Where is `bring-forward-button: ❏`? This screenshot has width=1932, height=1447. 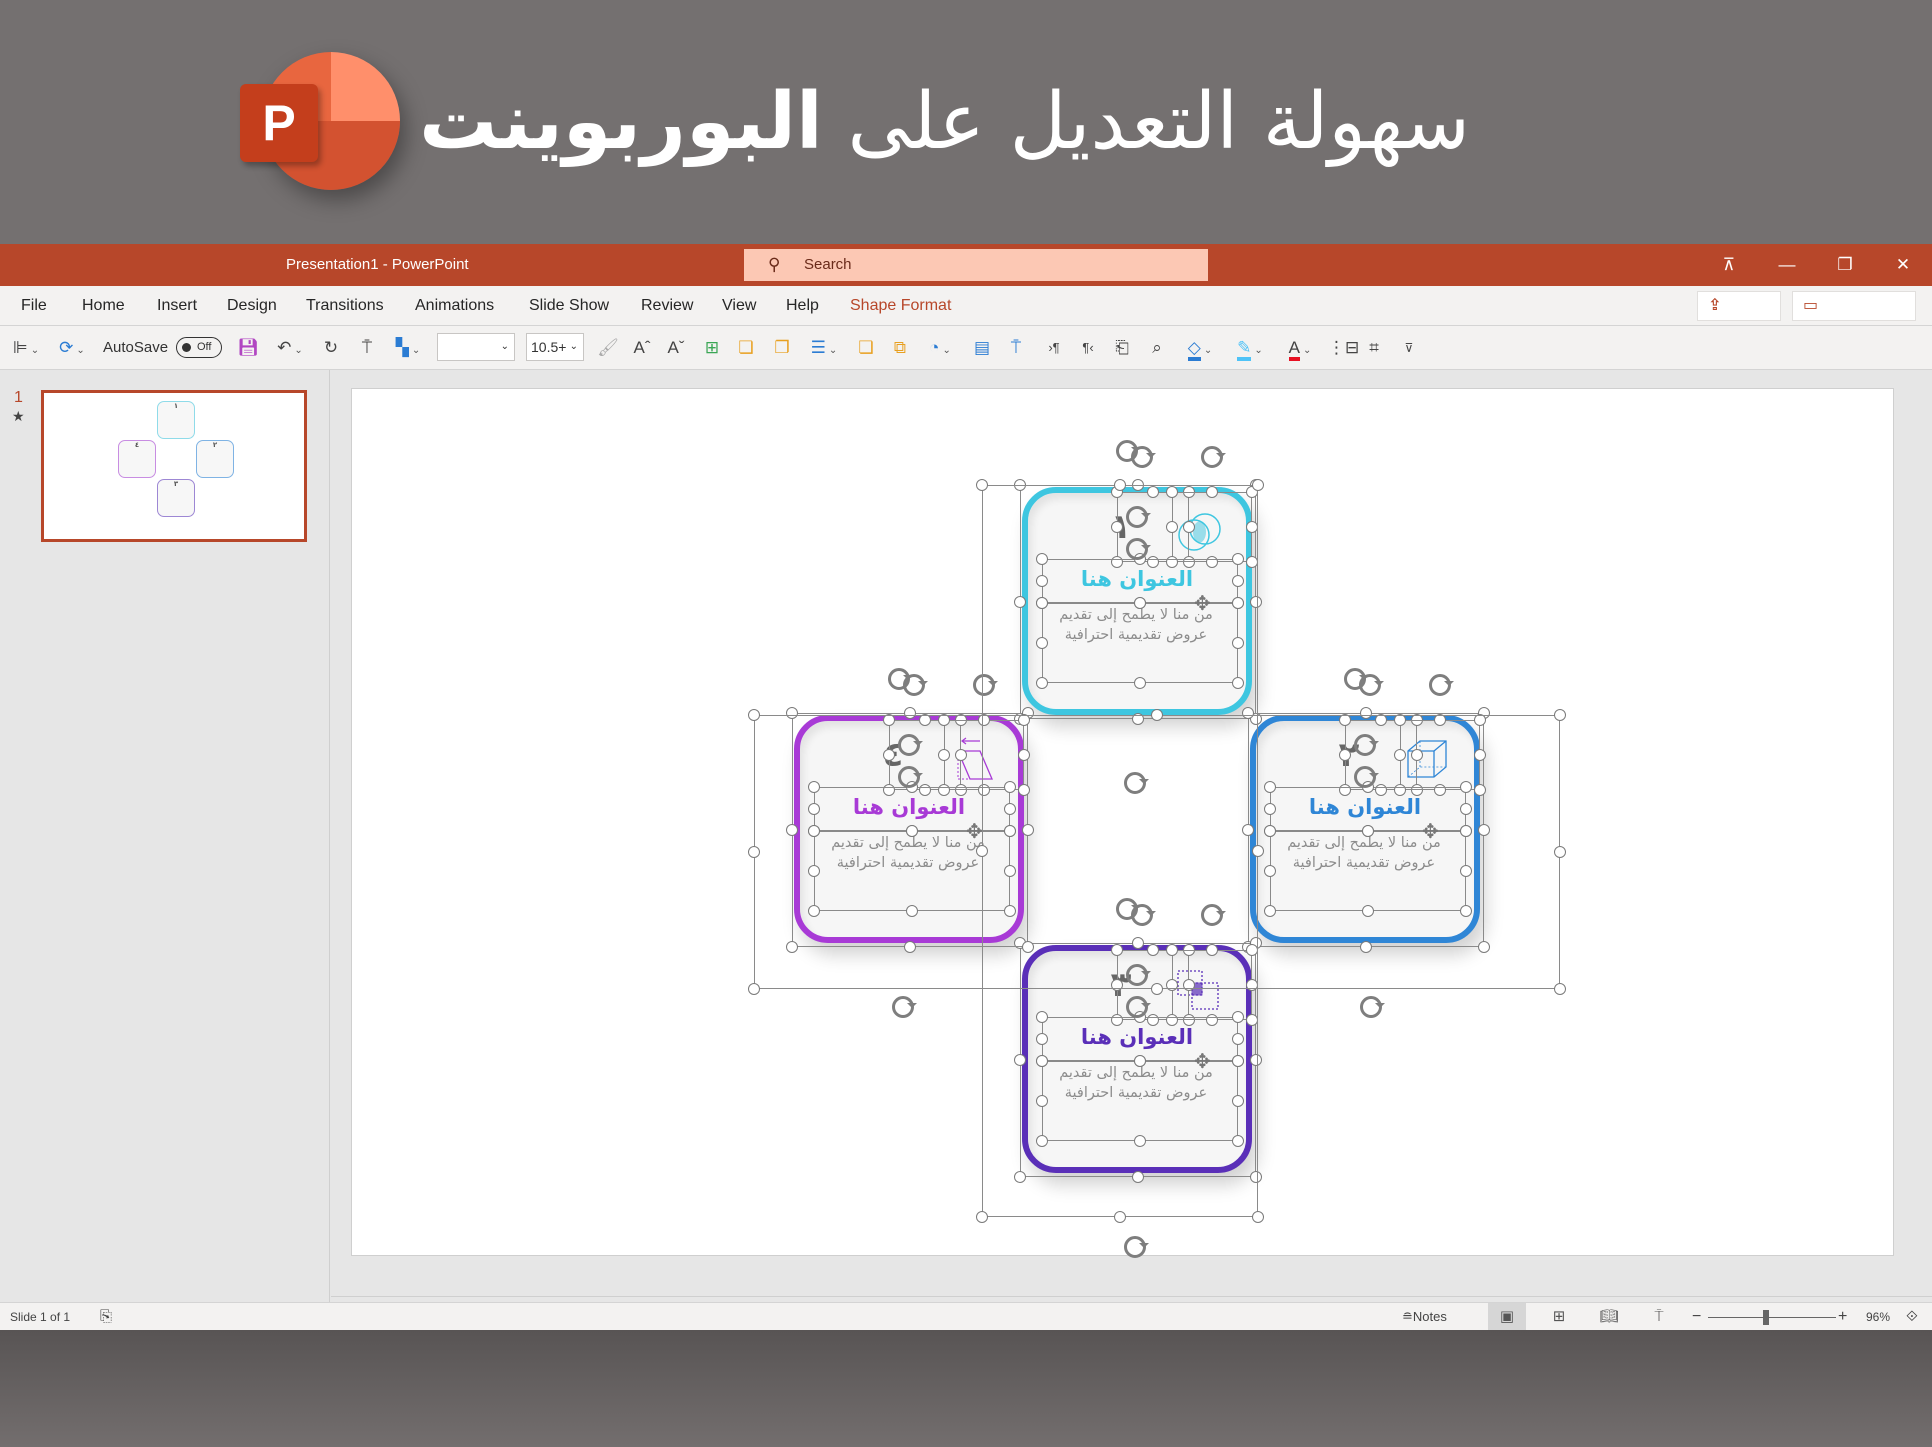 bring-forward-button: ❏ is located at coordinates (746, 348).